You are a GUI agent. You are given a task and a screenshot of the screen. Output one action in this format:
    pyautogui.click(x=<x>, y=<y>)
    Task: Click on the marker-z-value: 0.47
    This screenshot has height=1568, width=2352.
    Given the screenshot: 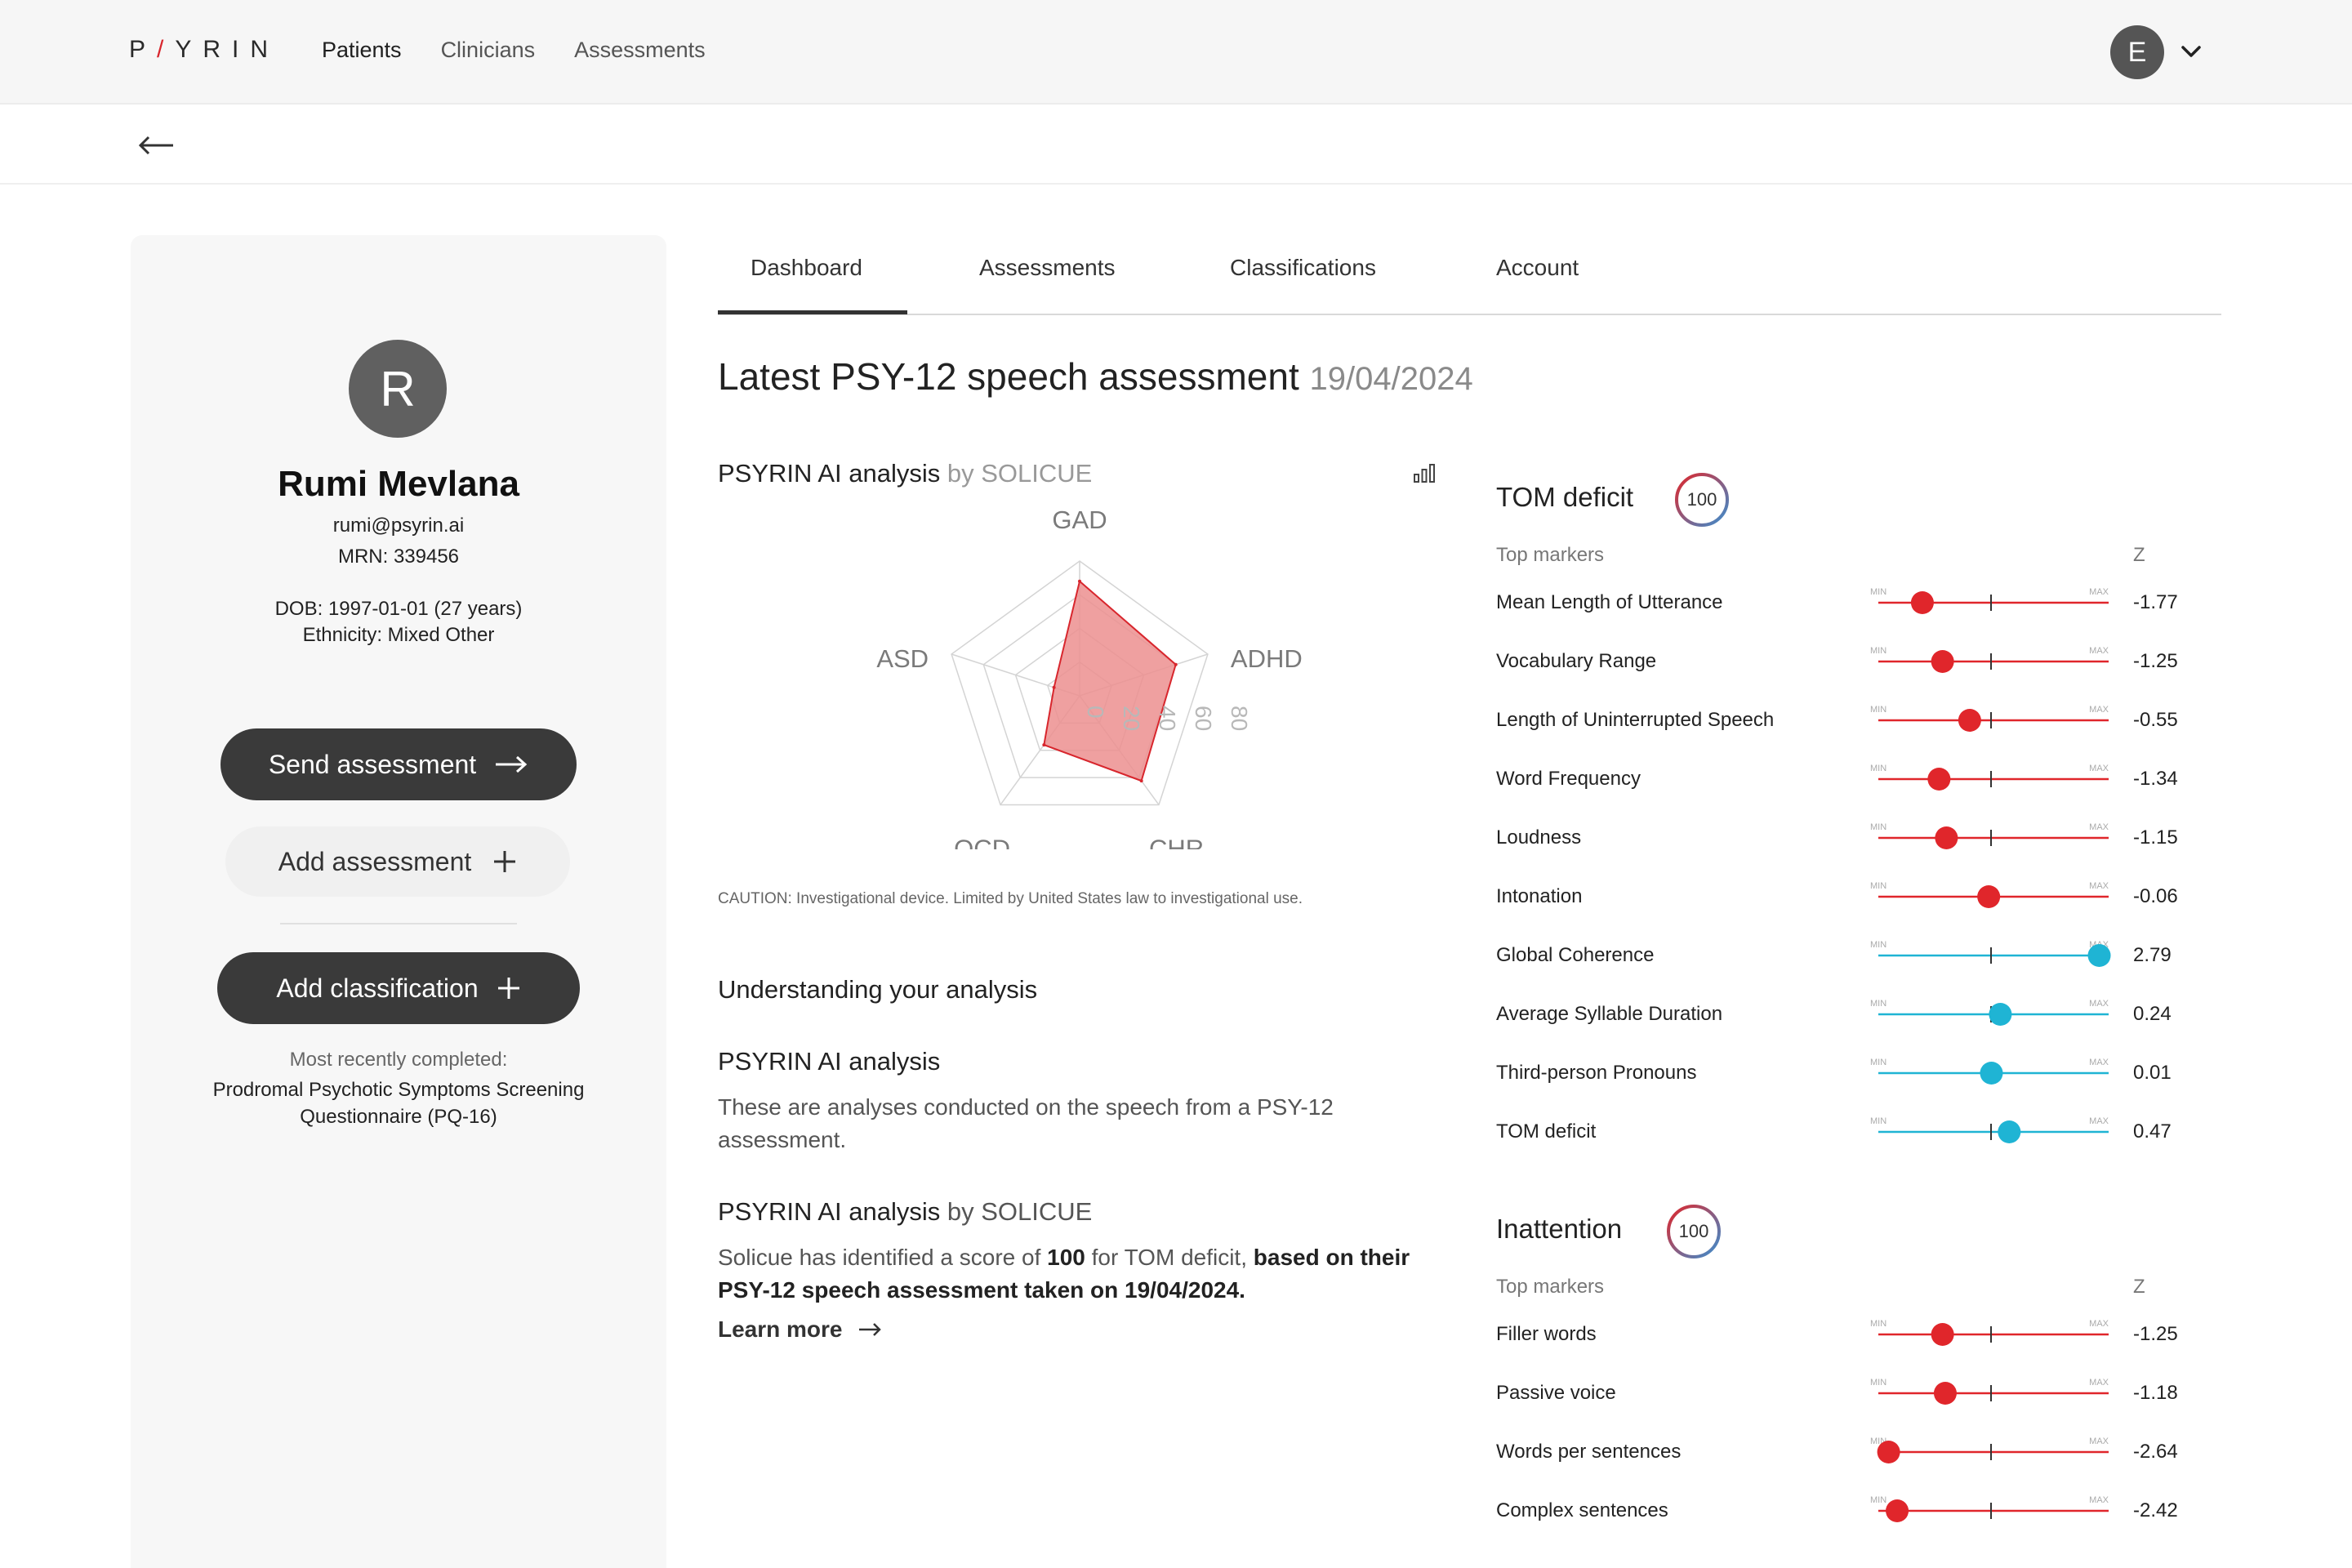 What is the action you would take?
    pyautogui.click(x=2152, y=1131)
    